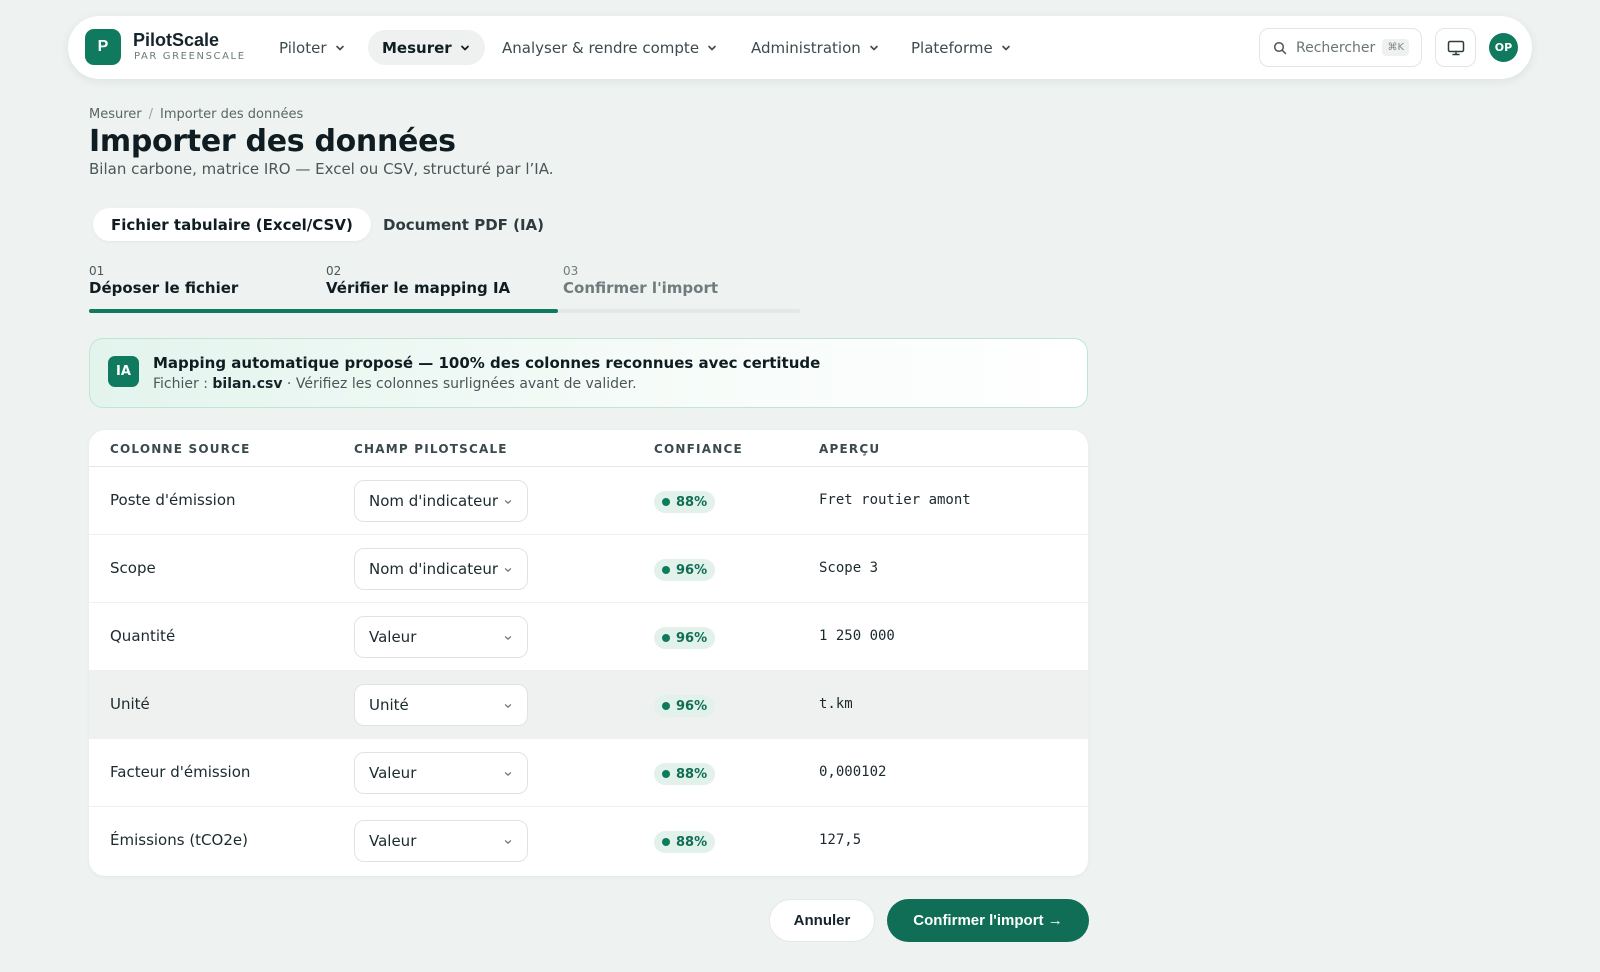 The height and width of the screenshot is (972, 1600). Describe the element at coordinates (272, 141) in the screenshot. I see `page-title: Importer des données` at that location.